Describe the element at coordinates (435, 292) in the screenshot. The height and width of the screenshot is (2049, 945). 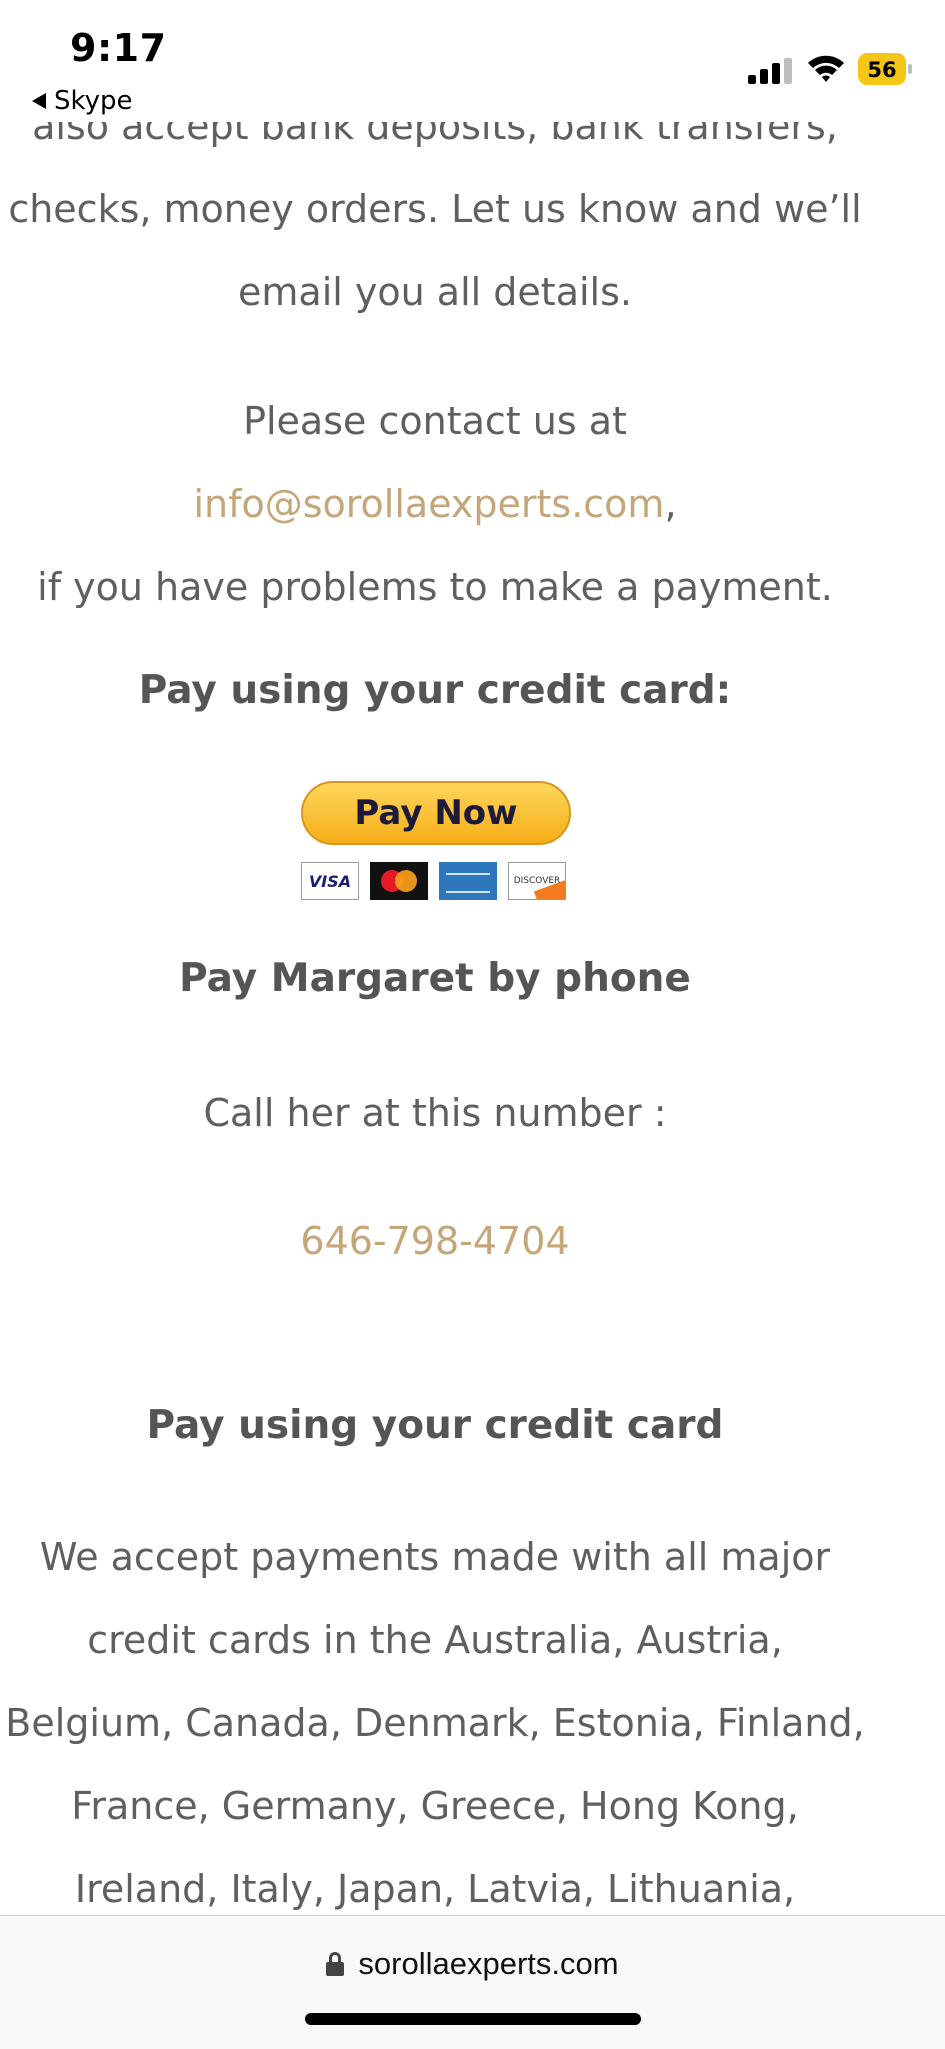
I see `paragraph-line: email you all details.` at that location.